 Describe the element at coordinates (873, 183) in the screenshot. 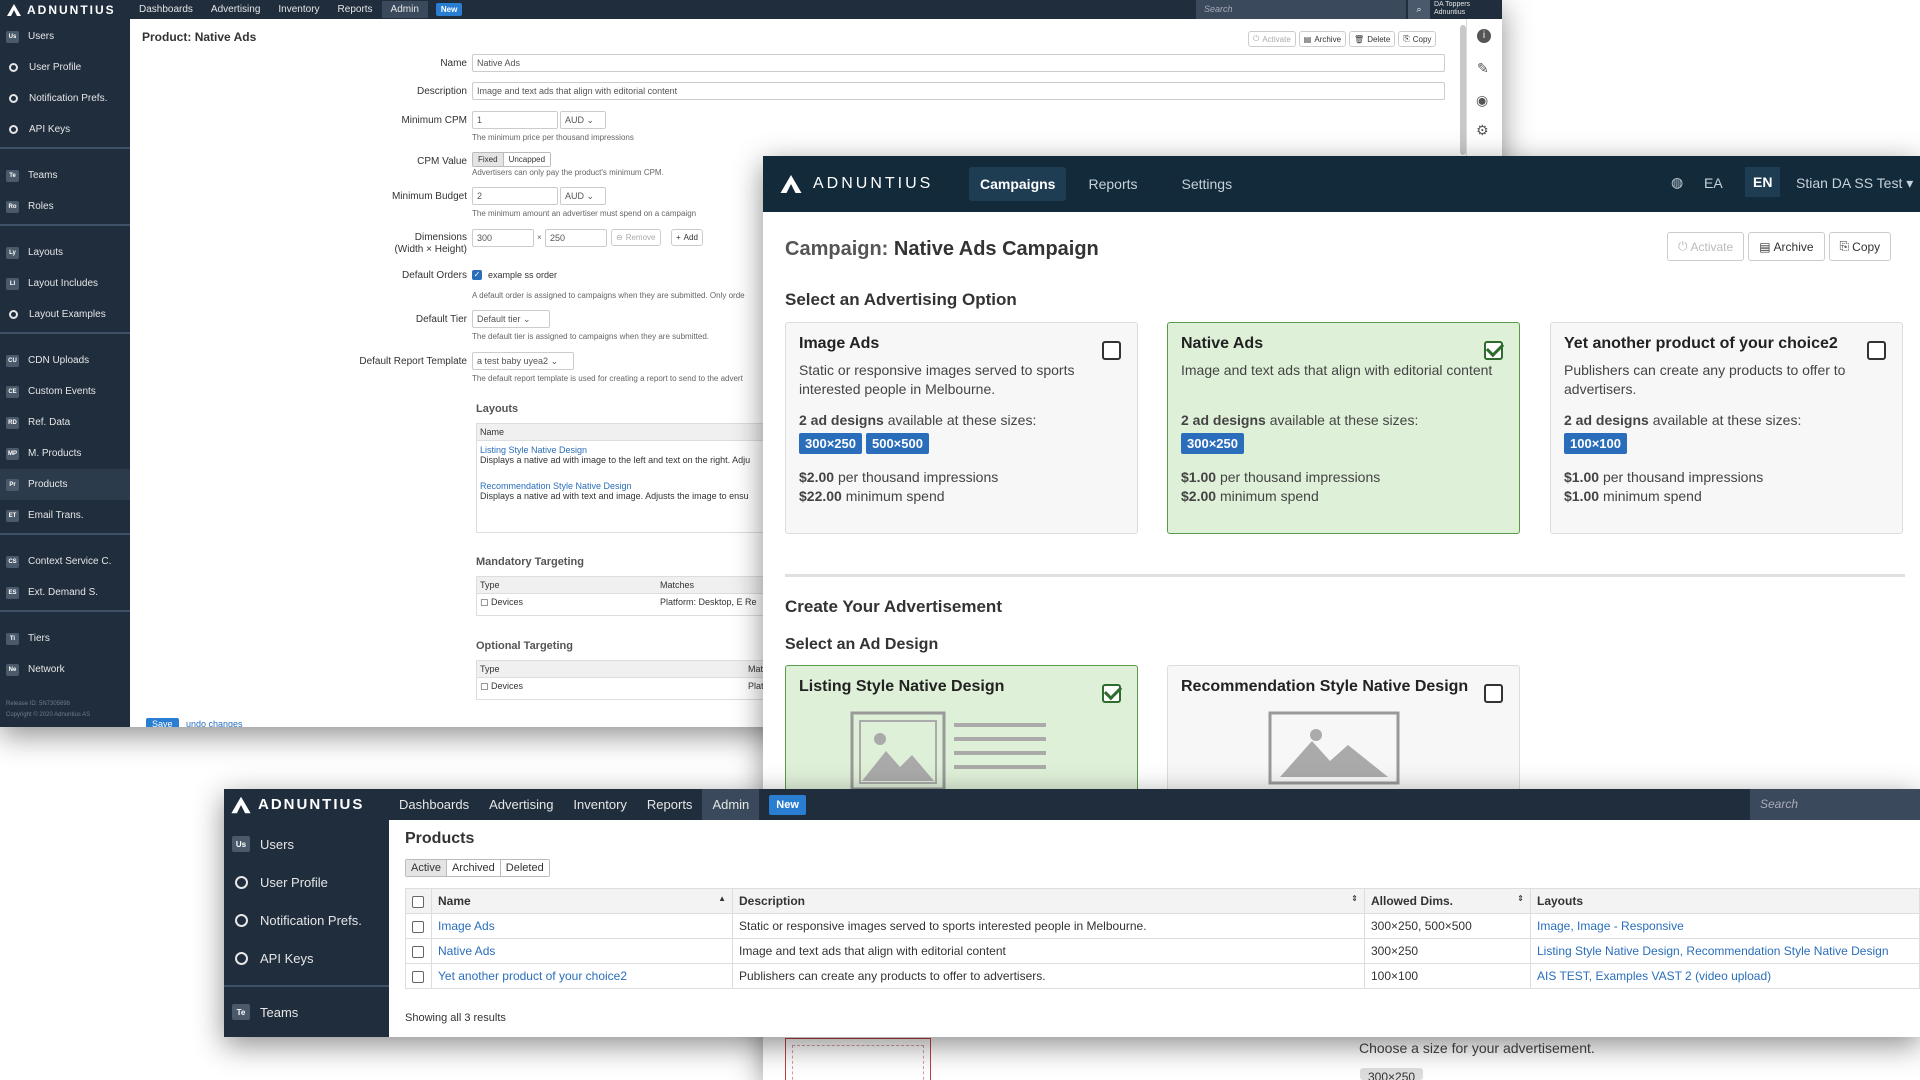

I see `brand-name: ADNUNTIUS` at that location.